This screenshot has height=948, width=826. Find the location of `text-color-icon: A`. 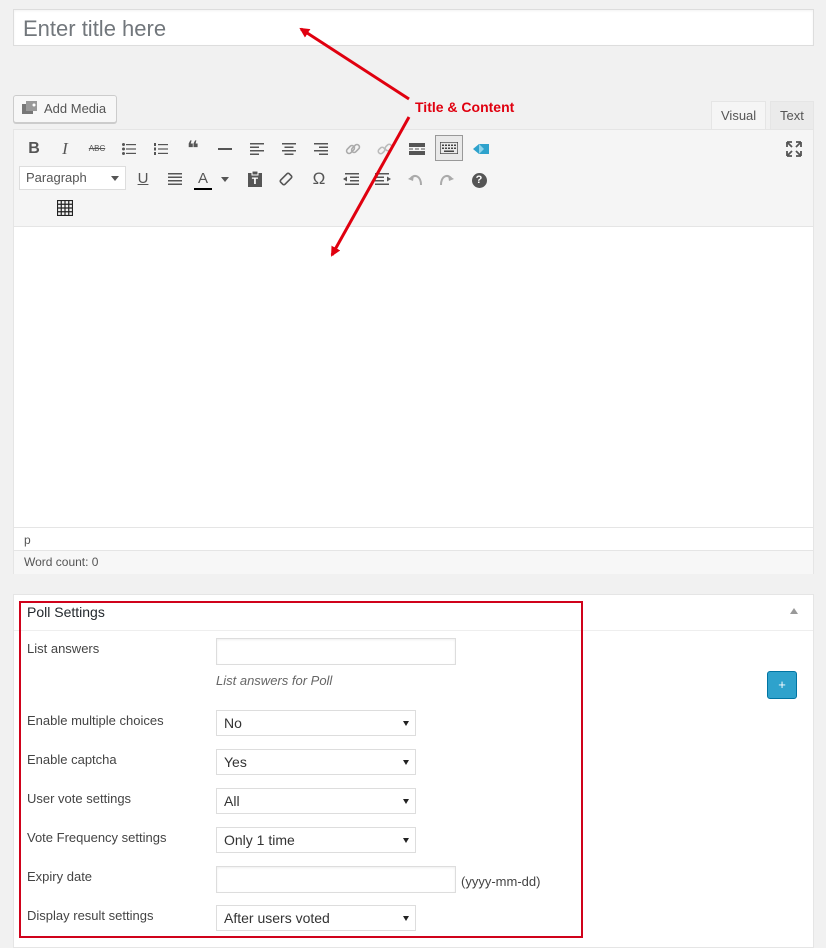

text-color-icon: A is located at coordinates (214, 179).